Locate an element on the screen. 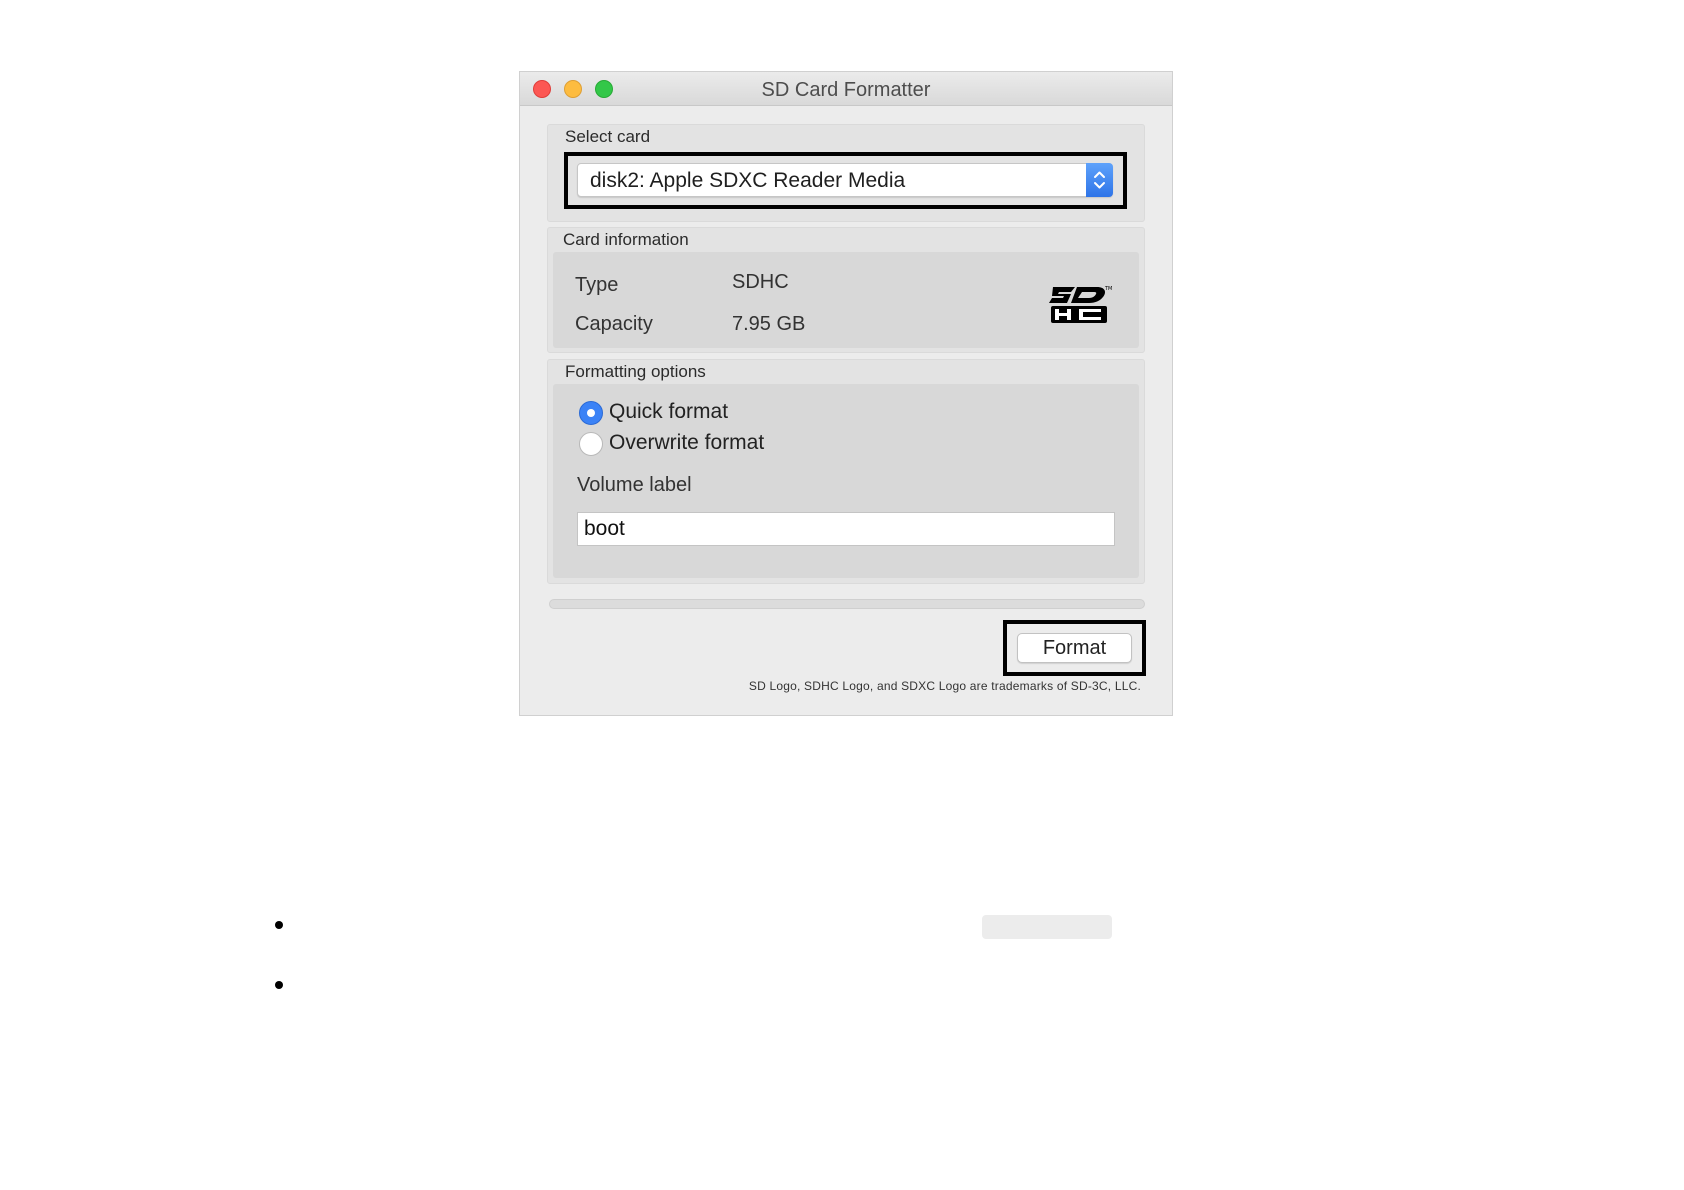 Image resolution: width=1684 pixels, height=1190 pixels. svg-text: TM is located at coordinates (1108, 289).